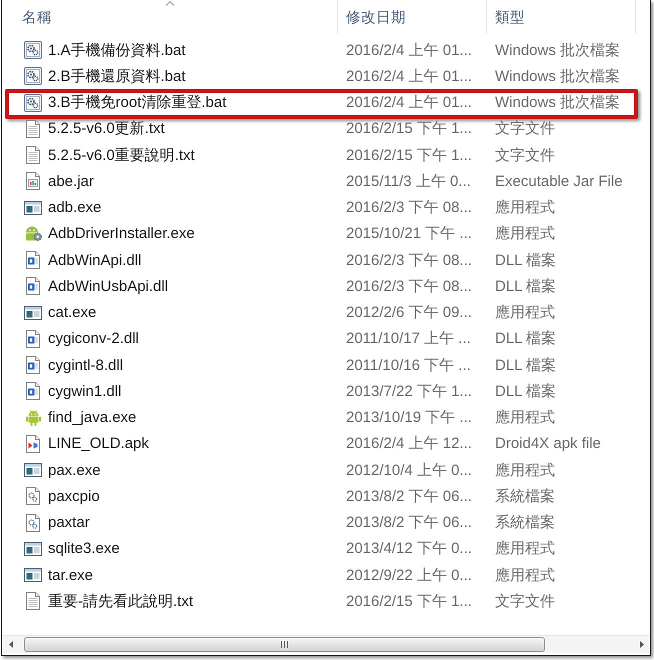 The image size is (654, 660). What do you see at coordinates (92, 417) in the screenshot?
I see `file-name: find_java.exe` at bounding box center [92, 417].